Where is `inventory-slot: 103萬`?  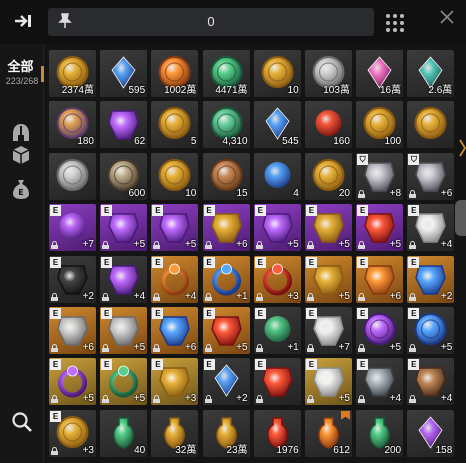
inventory-slot: 103萬 is located at coordinates (328, 73).